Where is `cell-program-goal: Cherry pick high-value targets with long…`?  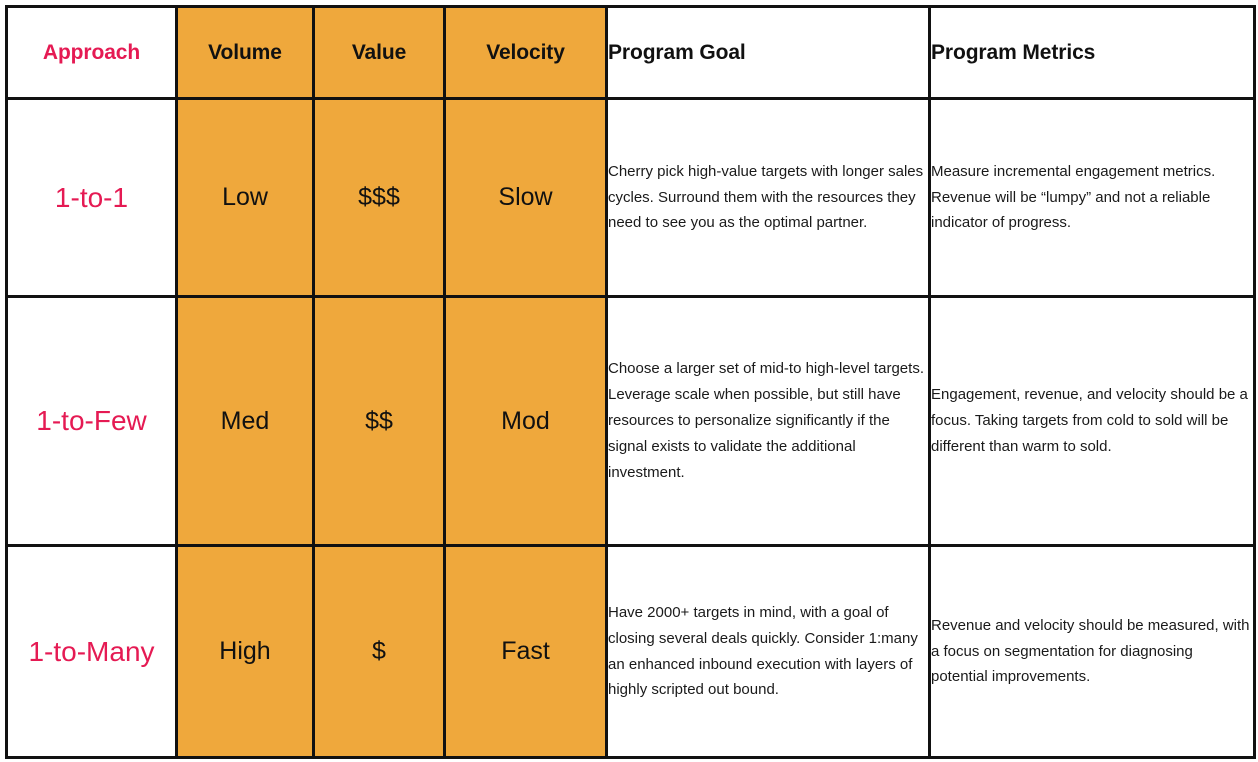
cell-program-goal: Cherry pick high-value targets with long… is located at coordinates (768, 197).